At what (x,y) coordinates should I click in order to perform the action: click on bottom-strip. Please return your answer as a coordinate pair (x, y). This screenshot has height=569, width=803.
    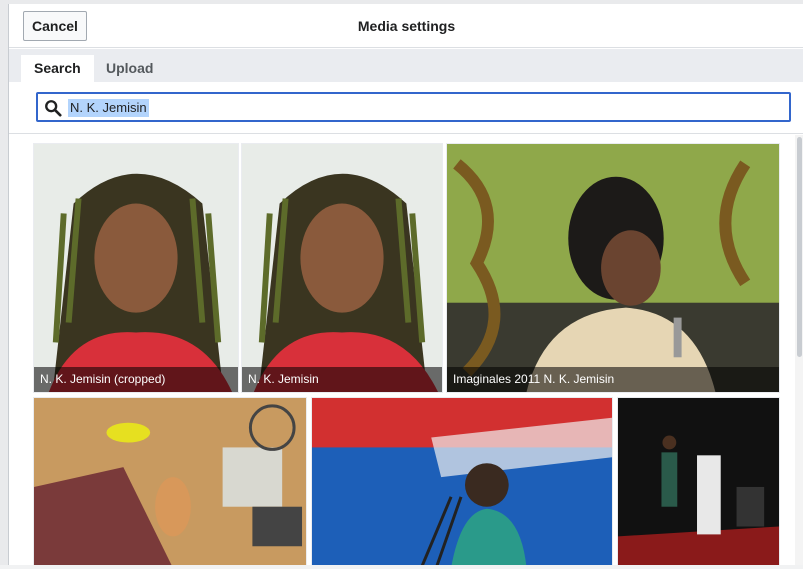
    Looking at the image, I should click on (401, 567).